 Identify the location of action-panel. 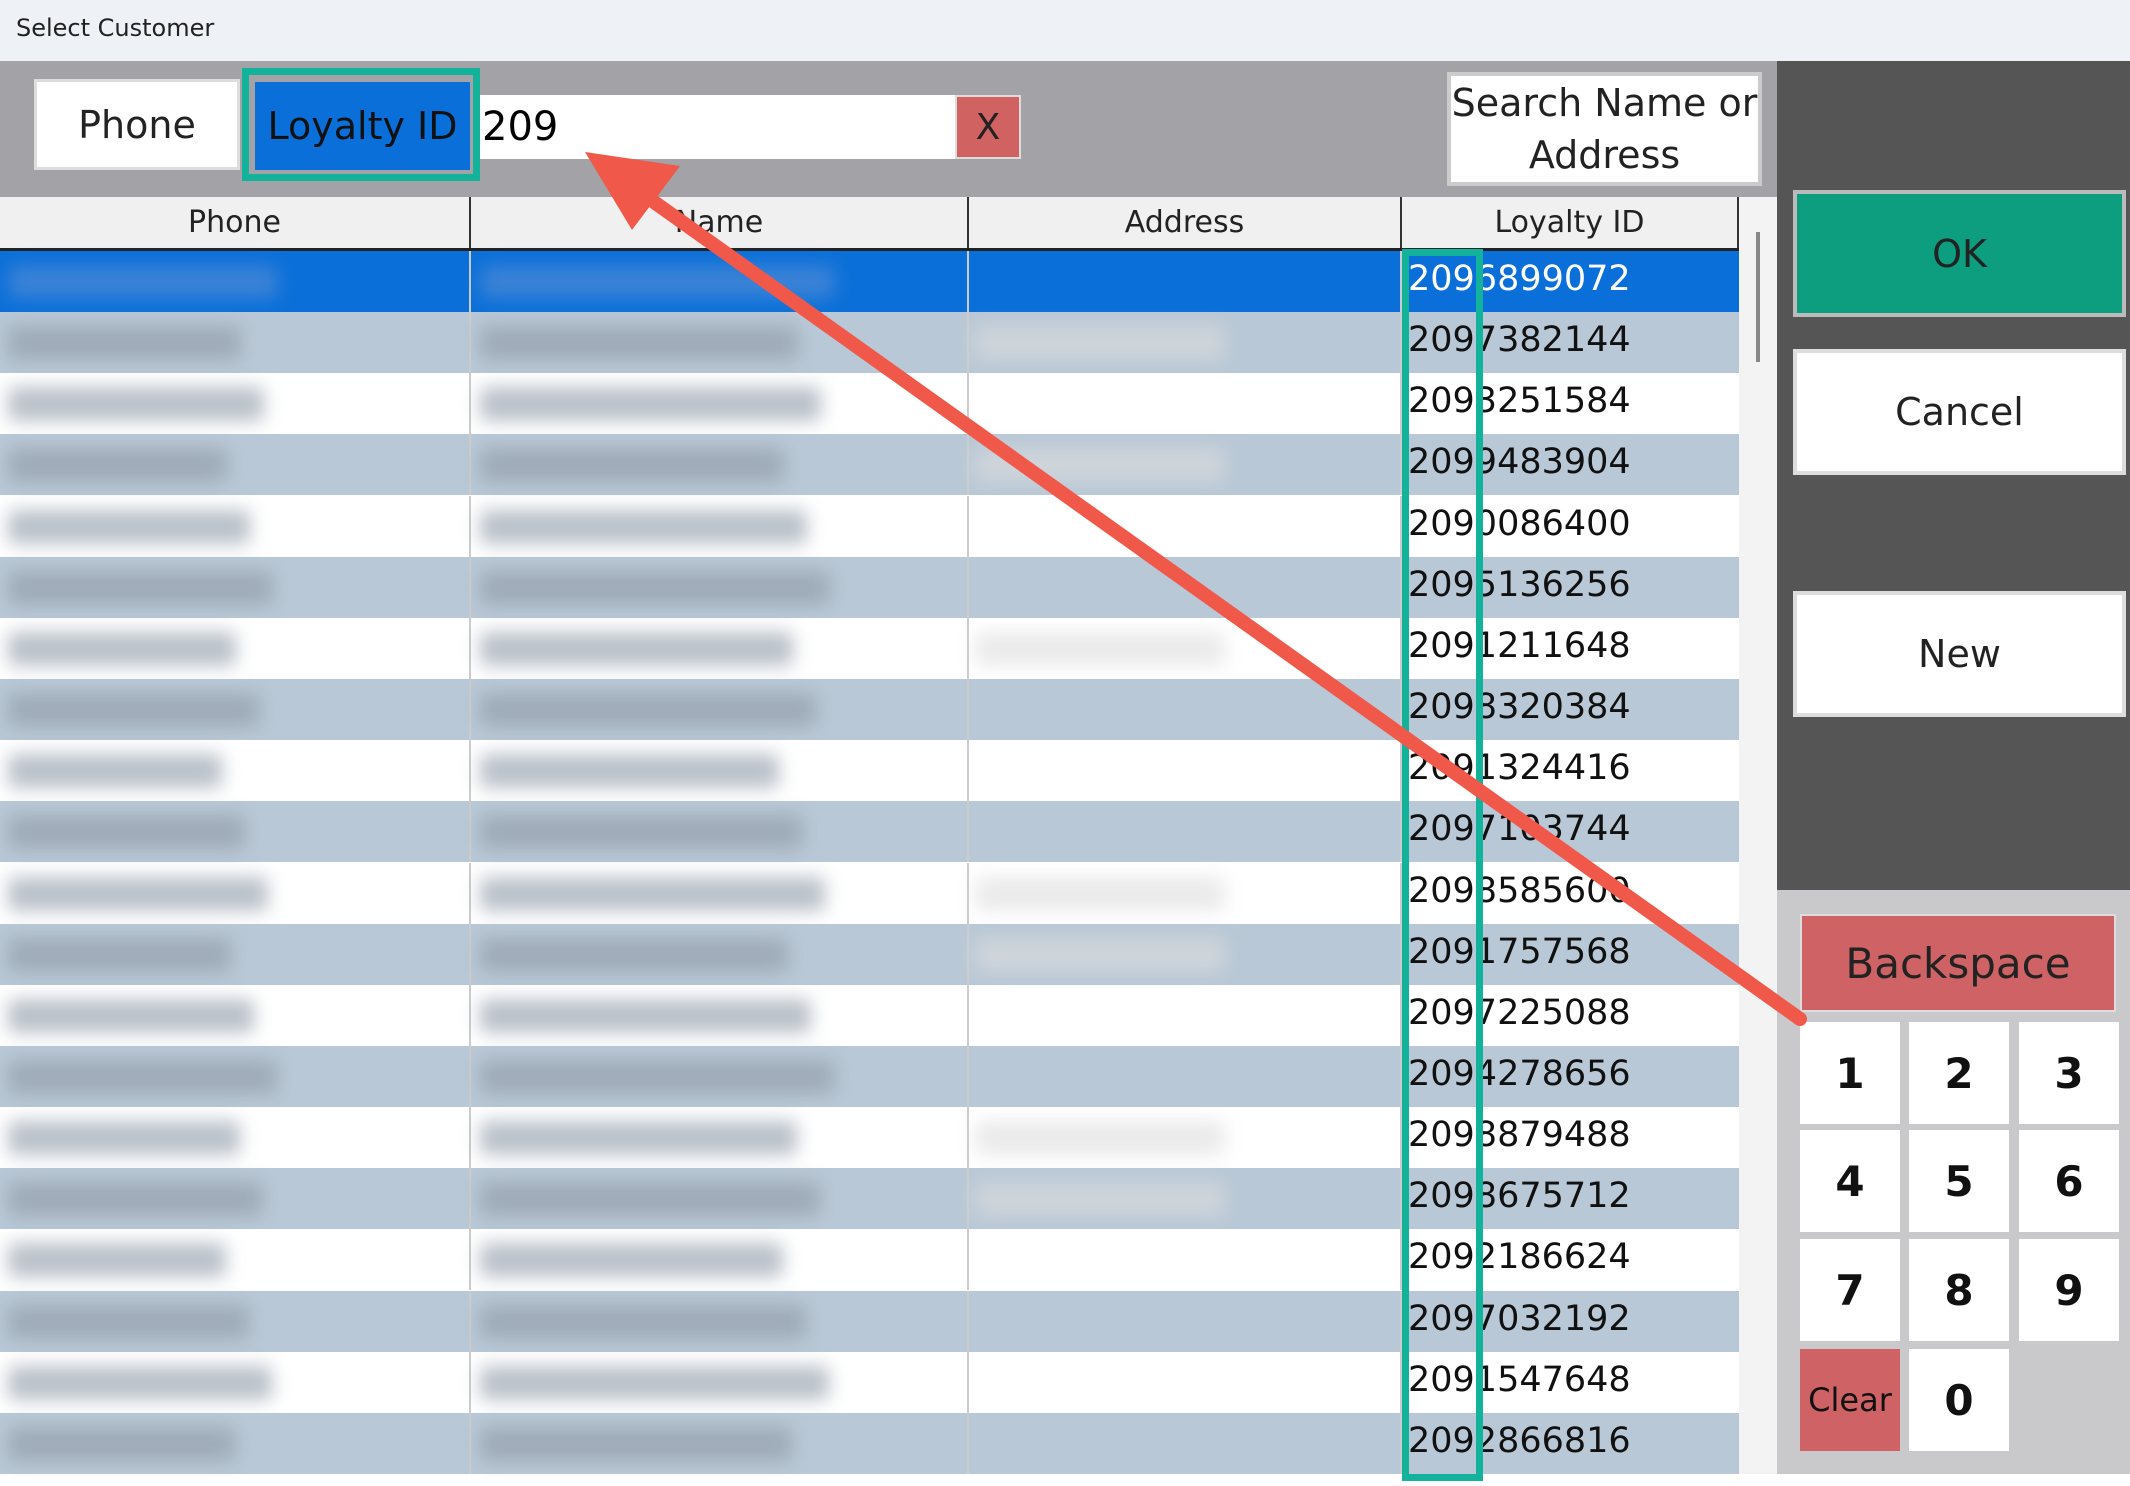
(1953, 475).